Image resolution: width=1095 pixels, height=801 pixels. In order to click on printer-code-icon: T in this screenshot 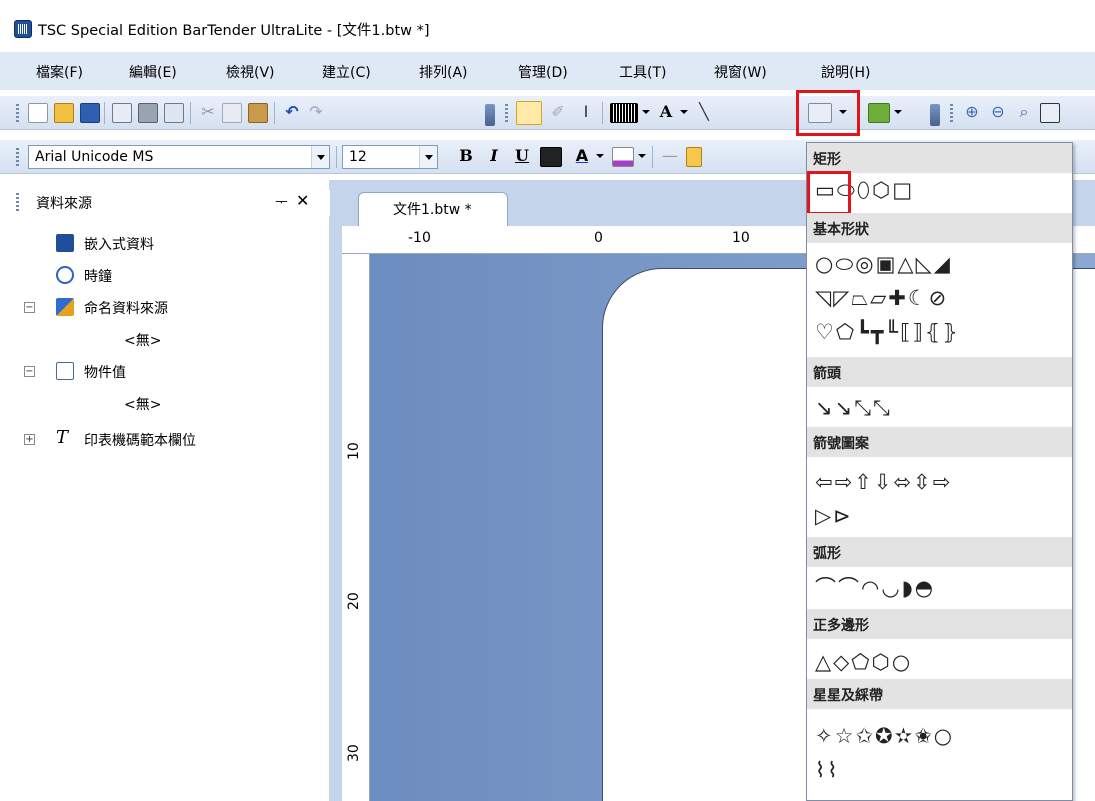, I will do `click(62, 437)`.